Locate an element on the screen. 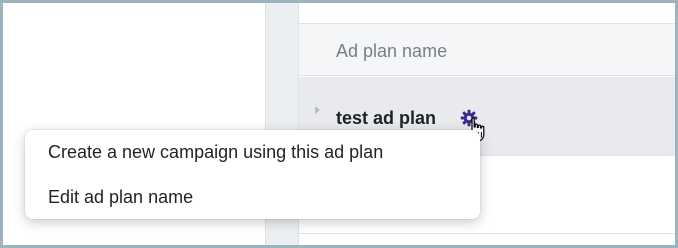  menu-item-edit-ad-plan-name: Edit ad plan name is located at coordinates (252, 197).